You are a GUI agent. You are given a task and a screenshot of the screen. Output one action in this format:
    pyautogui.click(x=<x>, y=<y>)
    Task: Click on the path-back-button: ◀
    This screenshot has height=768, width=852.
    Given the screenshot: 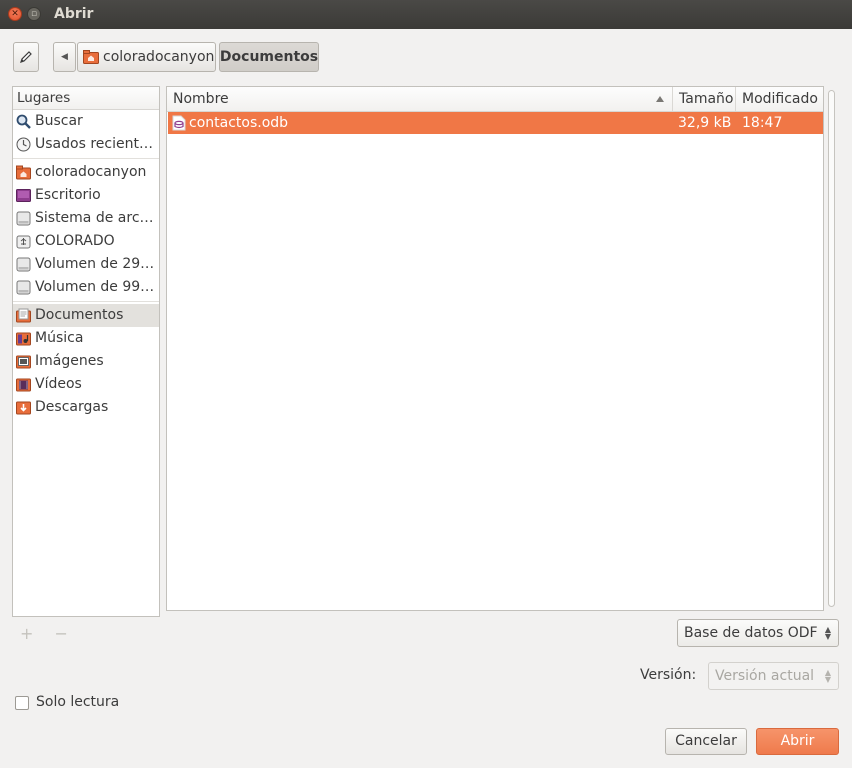 What is the action you would take?
    pyautogui.click(x=64, y=57)
    